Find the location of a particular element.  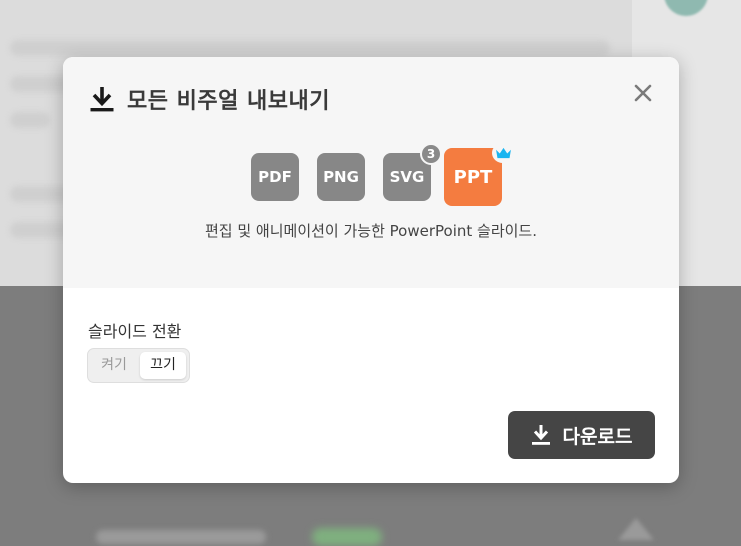

close-icon is located at coordinates (643, 93).